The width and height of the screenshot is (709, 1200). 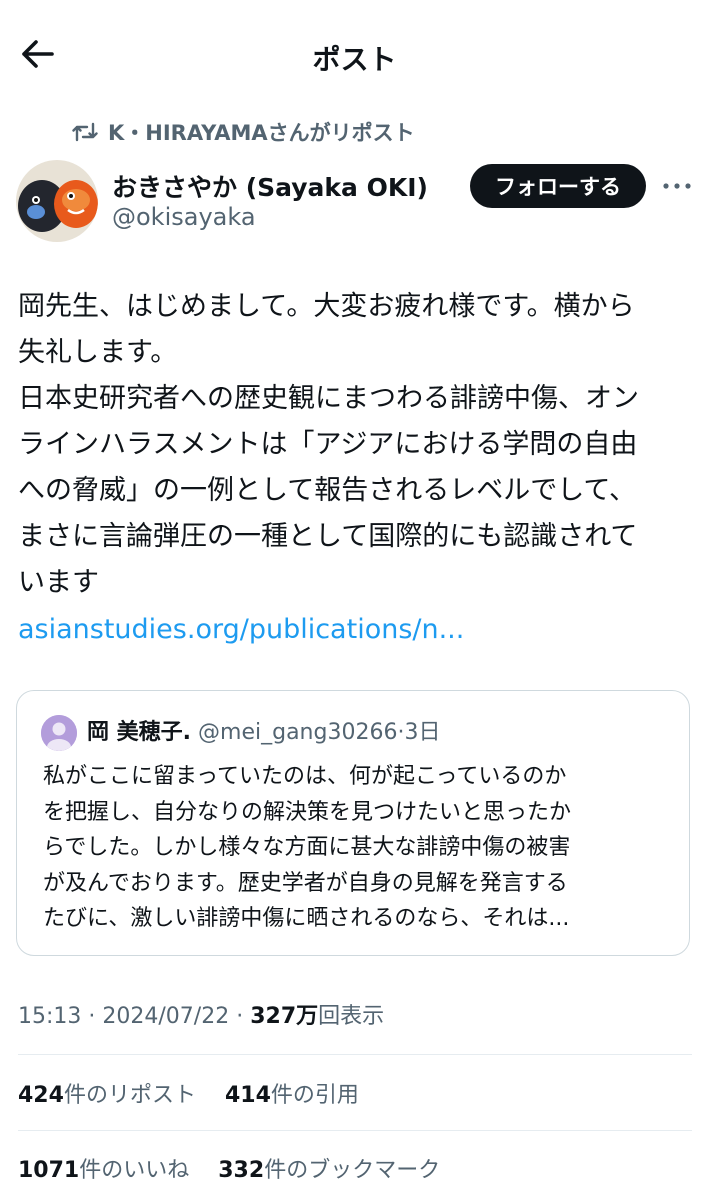 I want to click on tweet-text-line: 日本史研究者への歴史観にまつわる誹謗中傷、オン, so click(x=328, y=398).